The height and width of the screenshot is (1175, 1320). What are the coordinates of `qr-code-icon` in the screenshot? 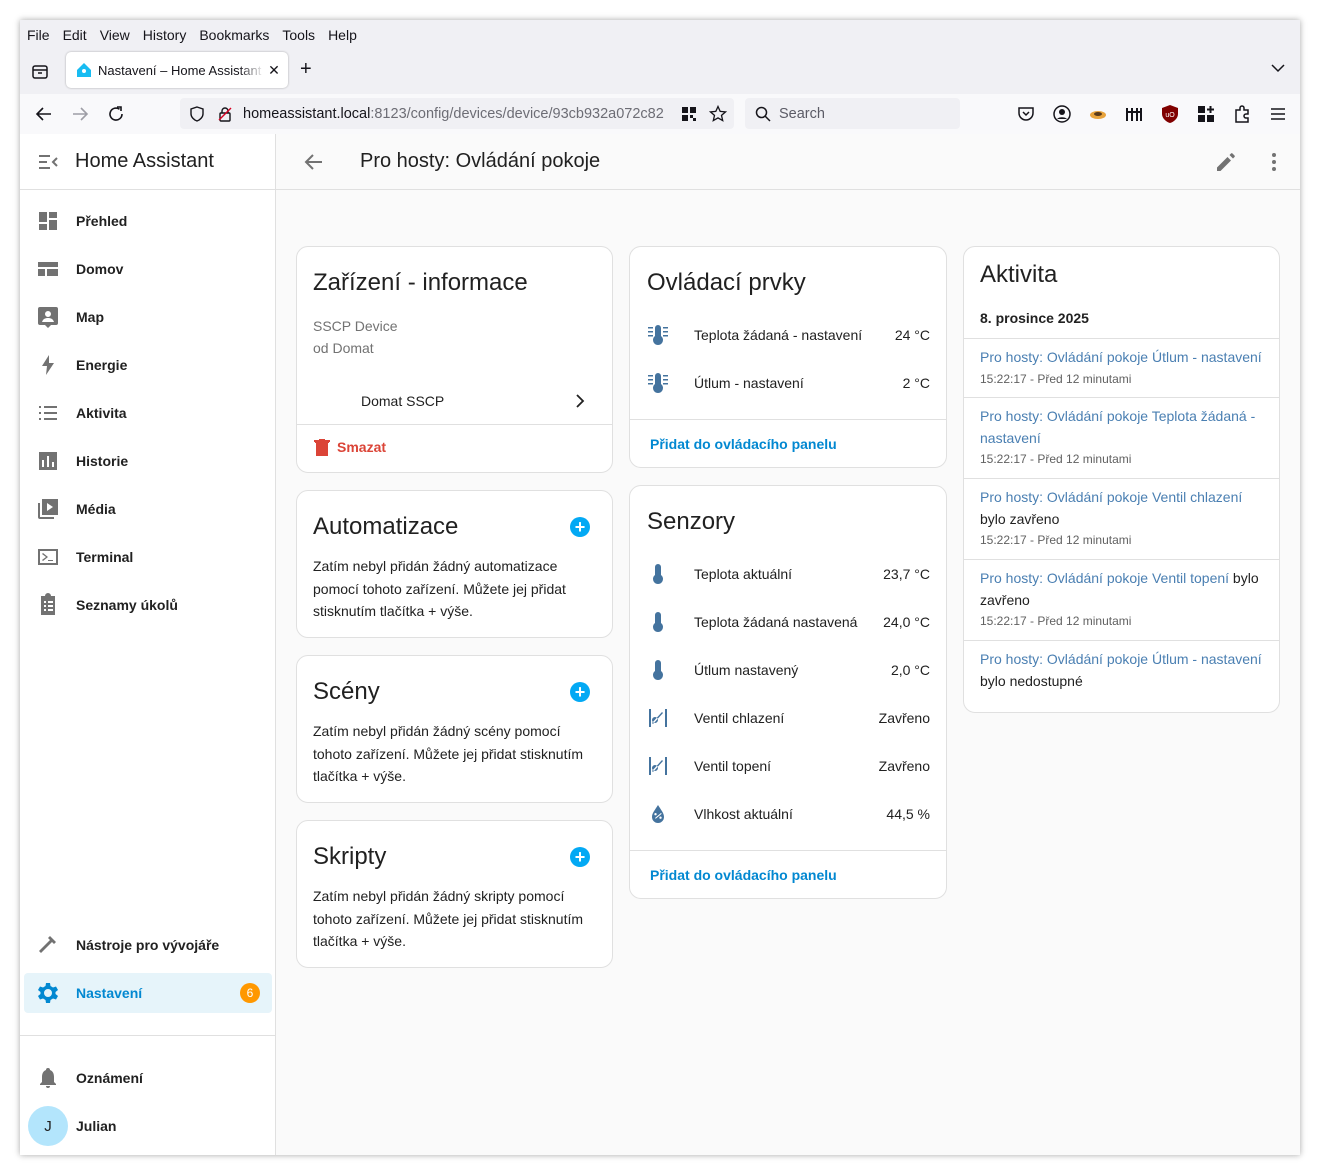 It's located at (689, 114).